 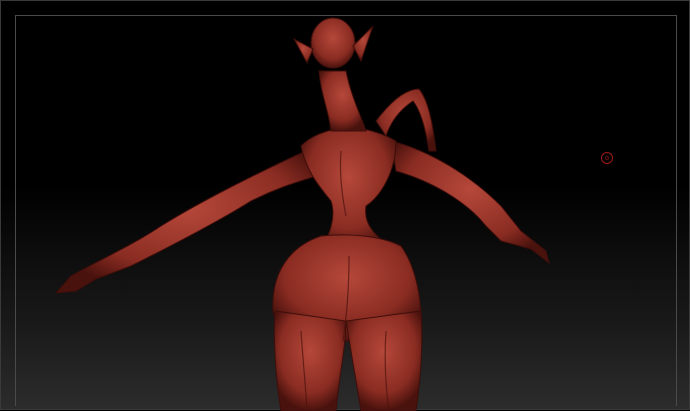 I want to click on right-arm, so click(x=470, y=202).